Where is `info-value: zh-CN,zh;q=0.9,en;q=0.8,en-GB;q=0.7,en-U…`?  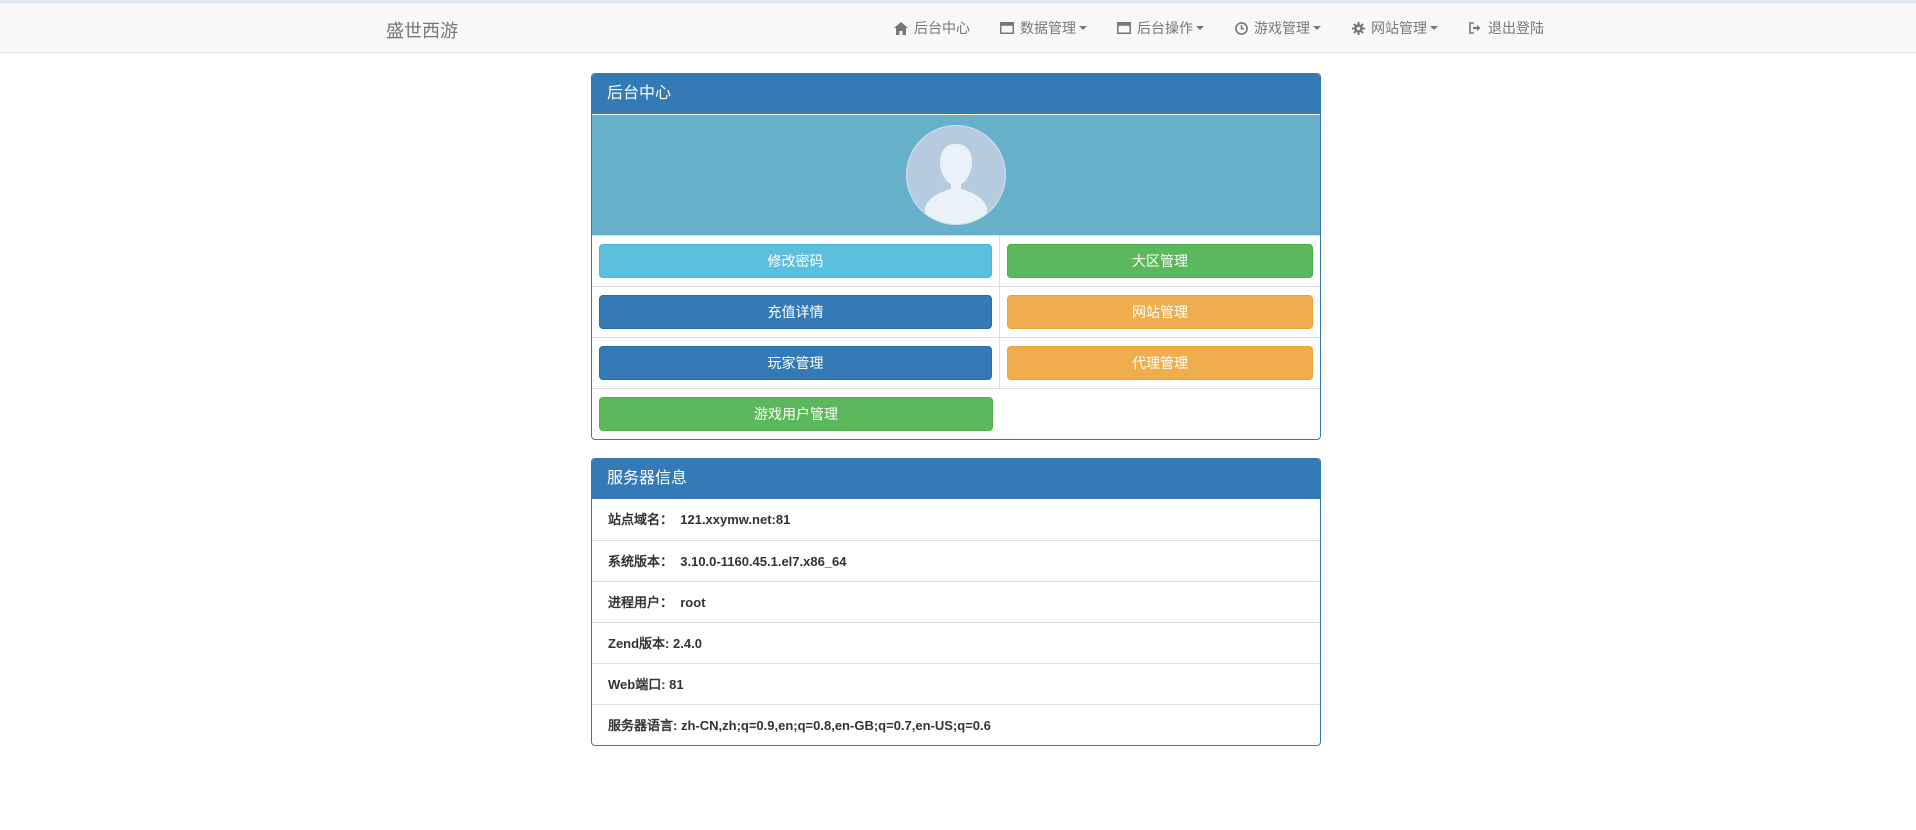
info-value: zh-CN,zh;q=0.9,en;q=0.8,en-GB;q=0.7,en-U… is located at coordinates (835, 725).